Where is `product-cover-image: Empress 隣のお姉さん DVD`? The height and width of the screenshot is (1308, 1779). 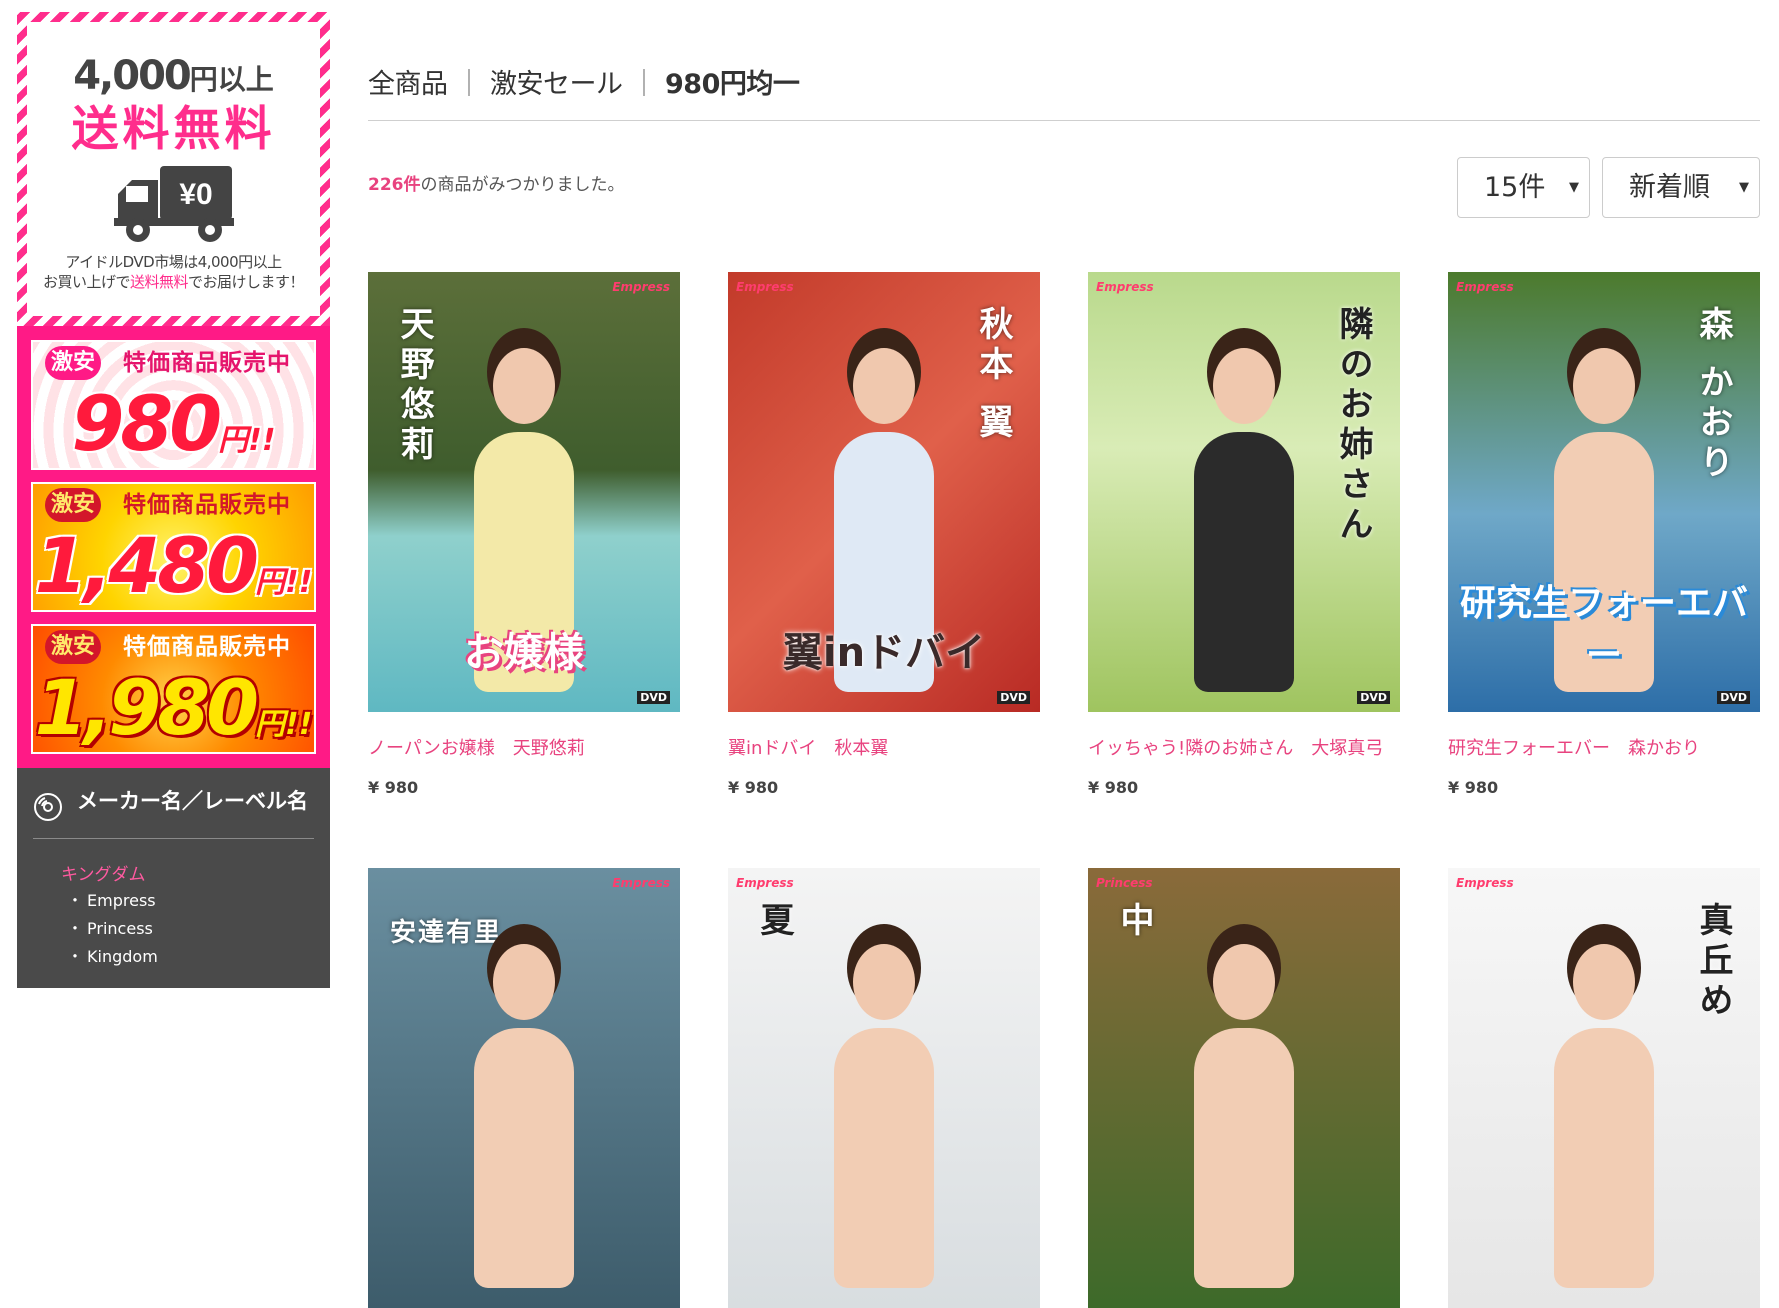 product-cover-image: Empress 隣のお姉さん DVD is located at coordinates (1244, 492).